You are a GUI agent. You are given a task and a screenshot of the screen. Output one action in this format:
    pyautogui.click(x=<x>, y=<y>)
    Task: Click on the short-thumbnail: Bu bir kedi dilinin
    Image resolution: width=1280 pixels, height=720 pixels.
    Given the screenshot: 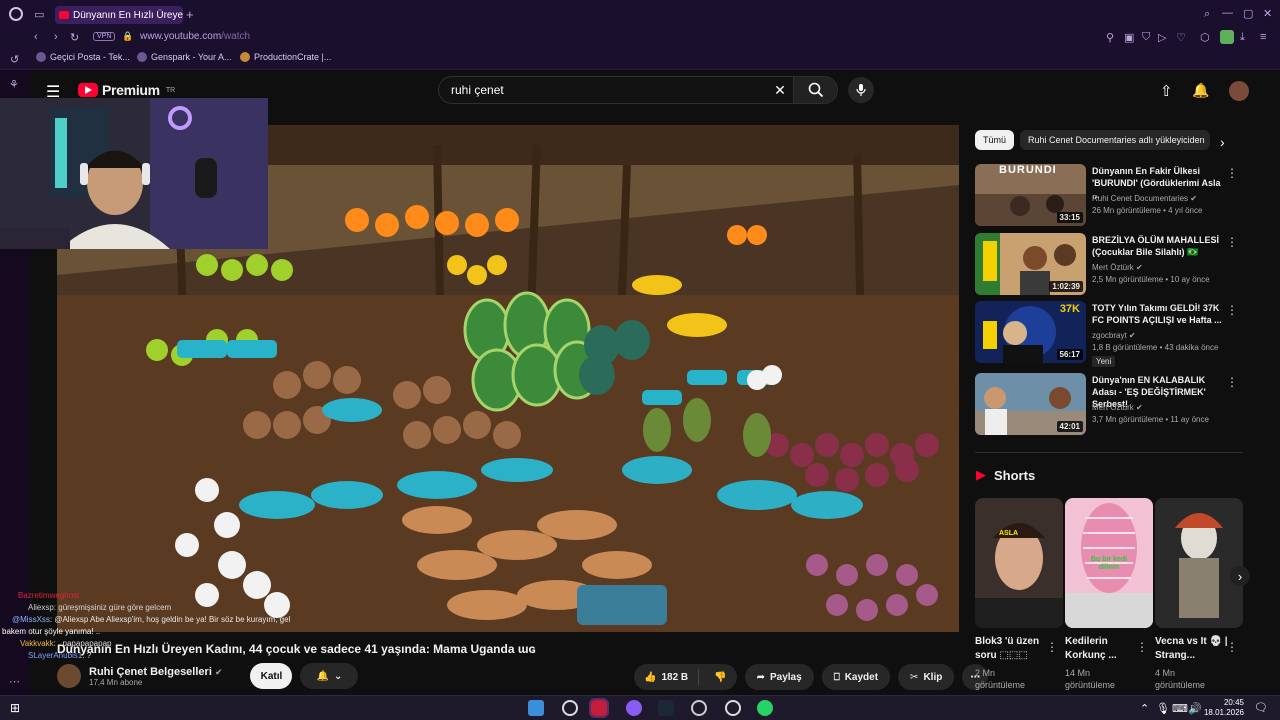 What is the action you would take?
    pyautogui.click(x=1109, y=563)
    